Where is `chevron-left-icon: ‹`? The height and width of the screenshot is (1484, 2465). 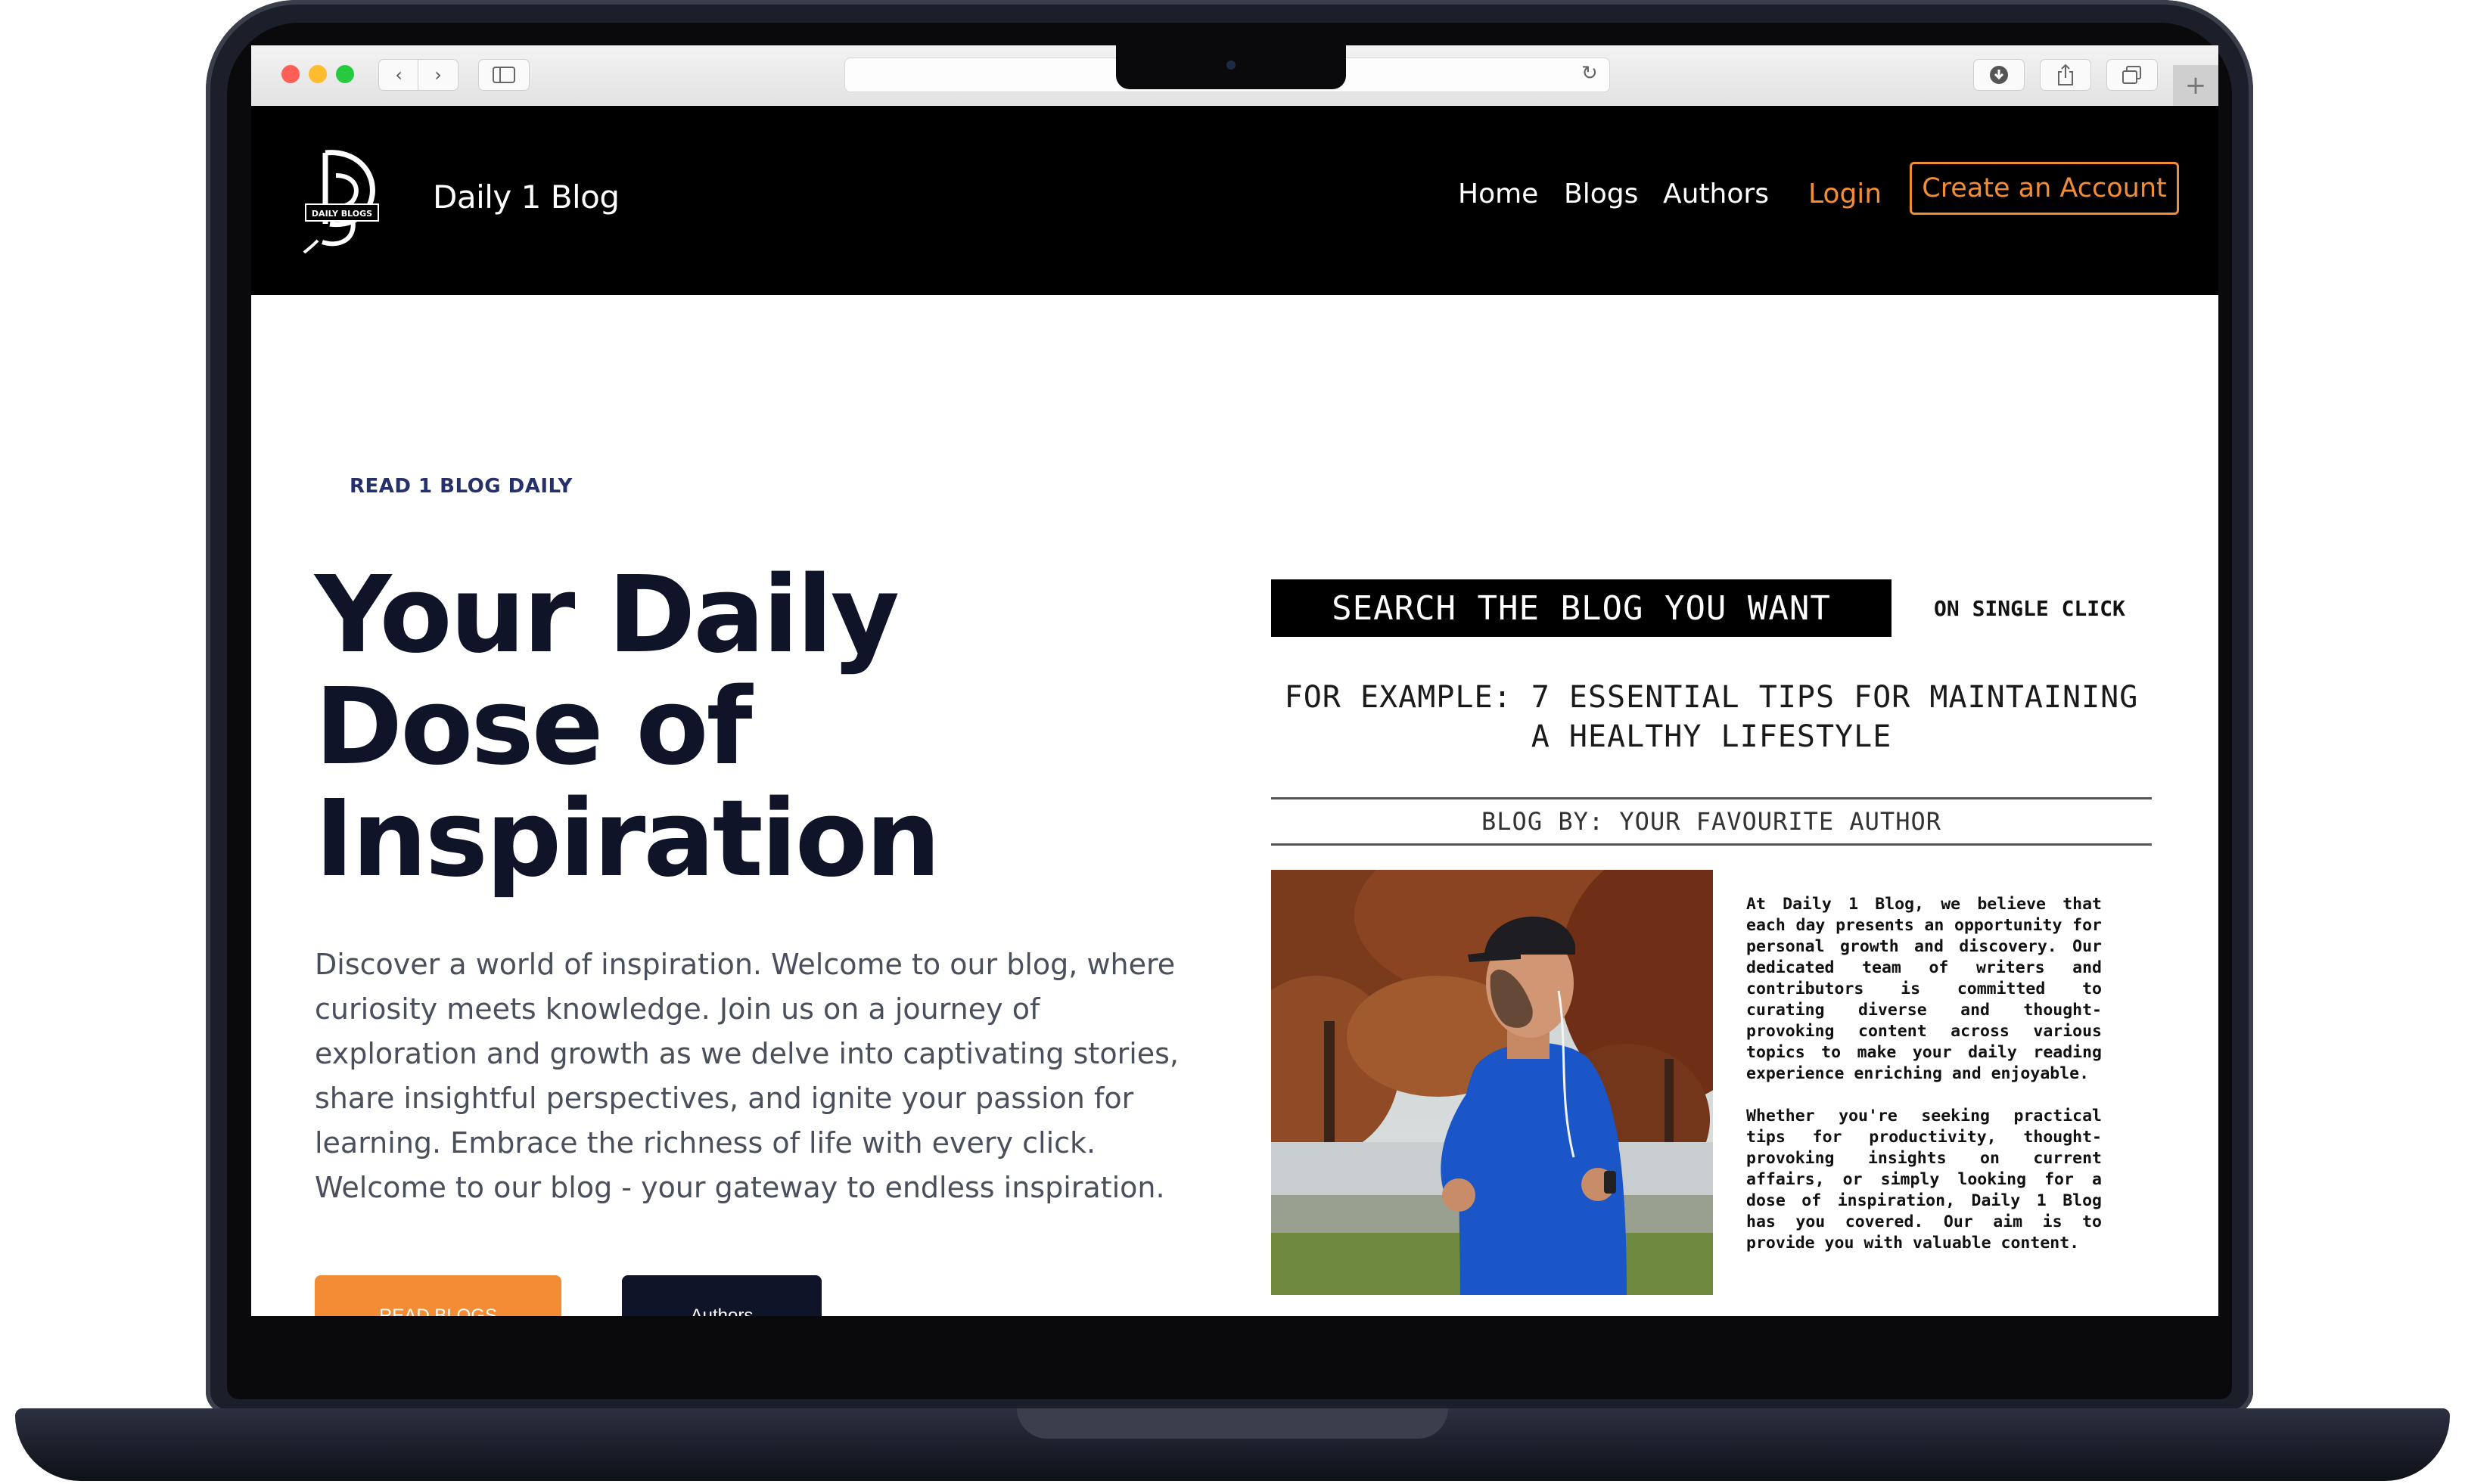 chevron-left-icon: ‹ is located at coordinates (399, 74).